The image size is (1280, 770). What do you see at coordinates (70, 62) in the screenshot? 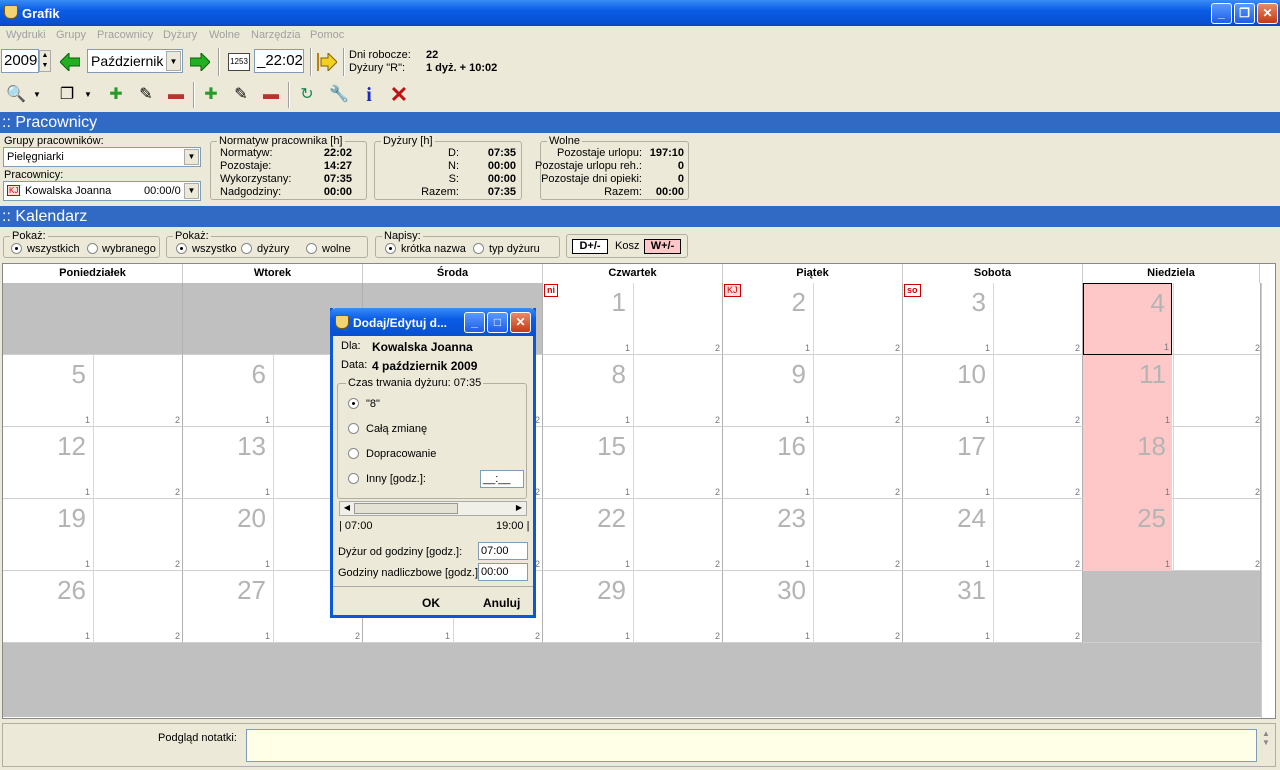
I see `prev-month-arrow-icon` at bounding box center [70, 62].